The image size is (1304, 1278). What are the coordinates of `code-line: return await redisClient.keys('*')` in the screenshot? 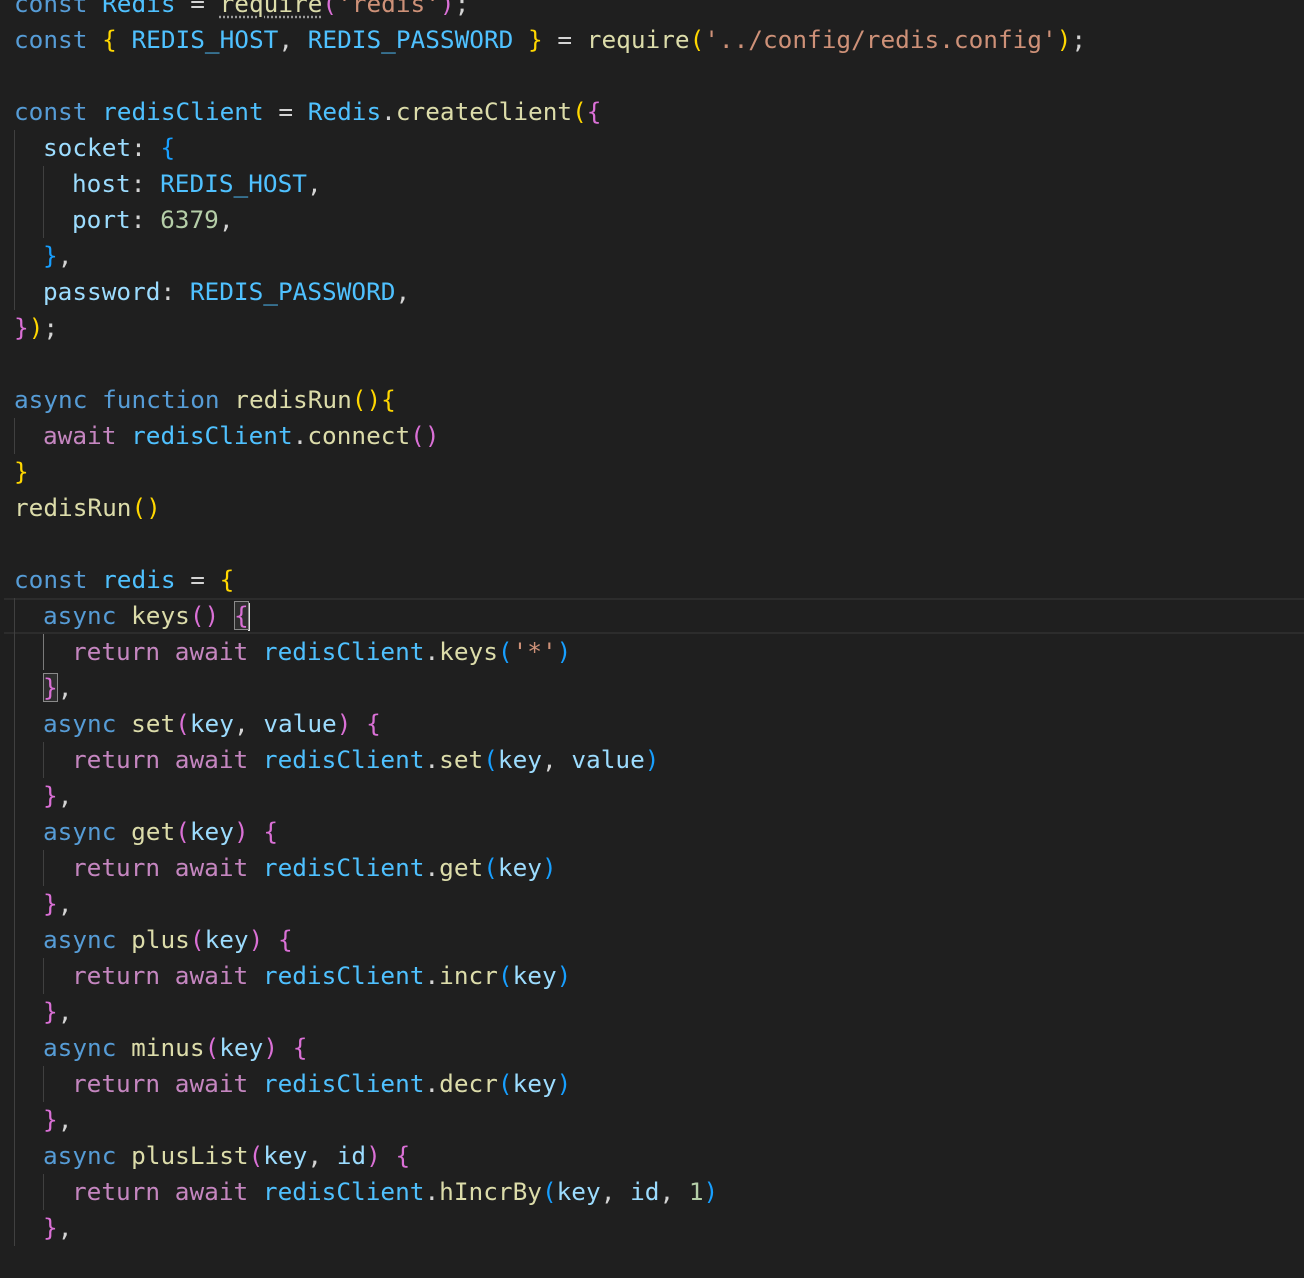 It's located at (659, 652).